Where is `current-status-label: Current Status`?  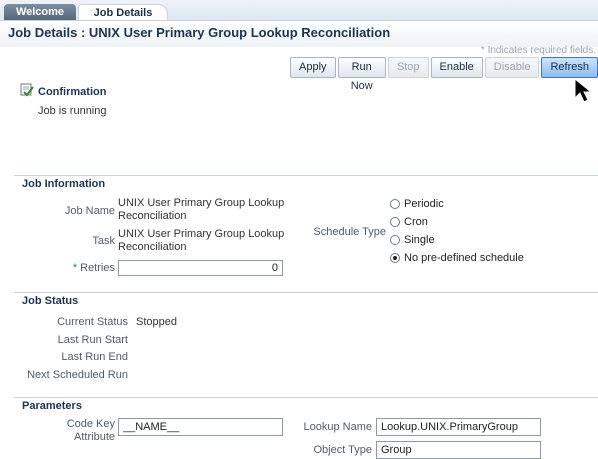
current-status-label: Current Status is located at coordinates (92, 322).